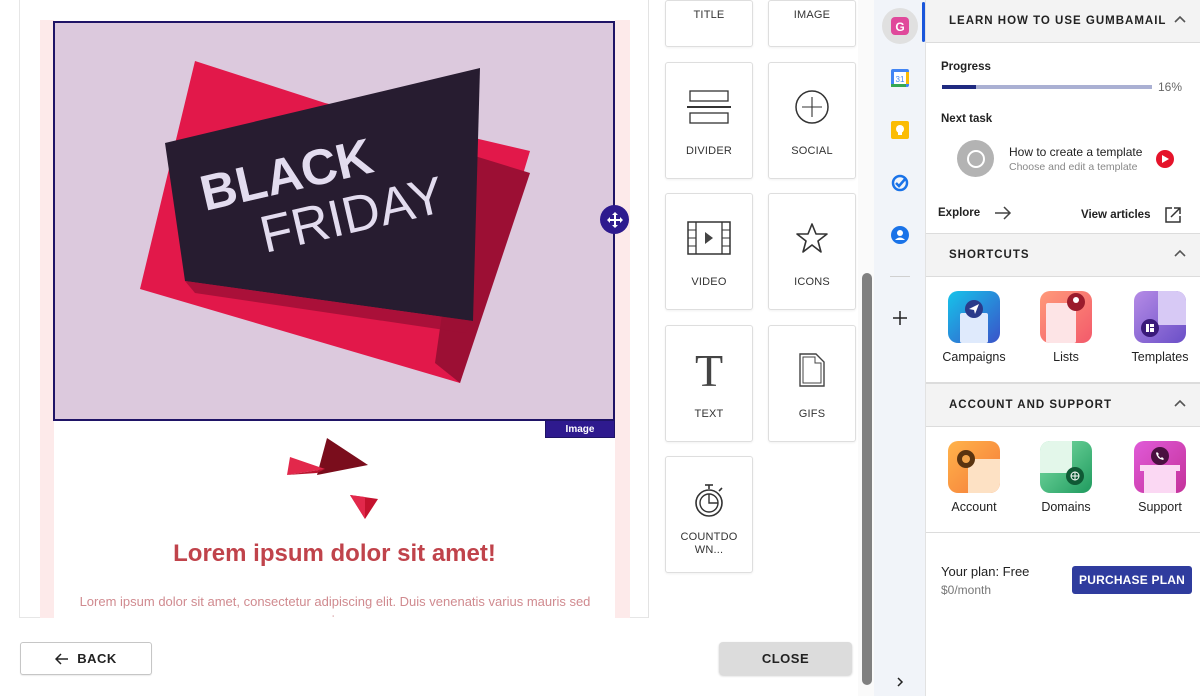 The image size is (1200, 696). I want to click on templates-icon, so click(1160, 317).